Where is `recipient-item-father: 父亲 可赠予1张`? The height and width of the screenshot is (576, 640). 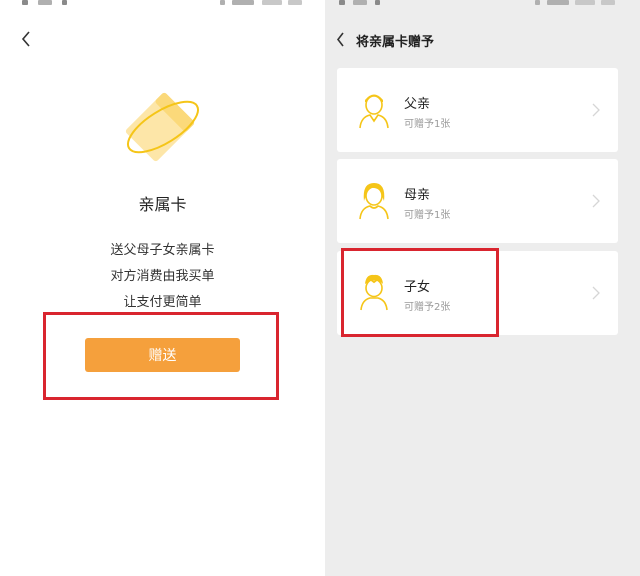
recipient-item-father: 父亲 可赠予1张 is located at coordinates (477, 110).